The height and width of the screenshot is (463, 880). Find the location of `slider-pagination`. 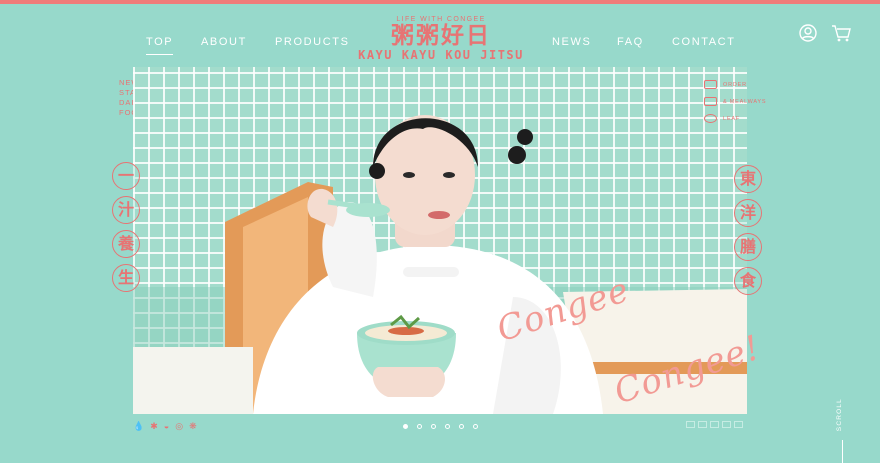

slider-pagination is located at coordinates (440, 426).